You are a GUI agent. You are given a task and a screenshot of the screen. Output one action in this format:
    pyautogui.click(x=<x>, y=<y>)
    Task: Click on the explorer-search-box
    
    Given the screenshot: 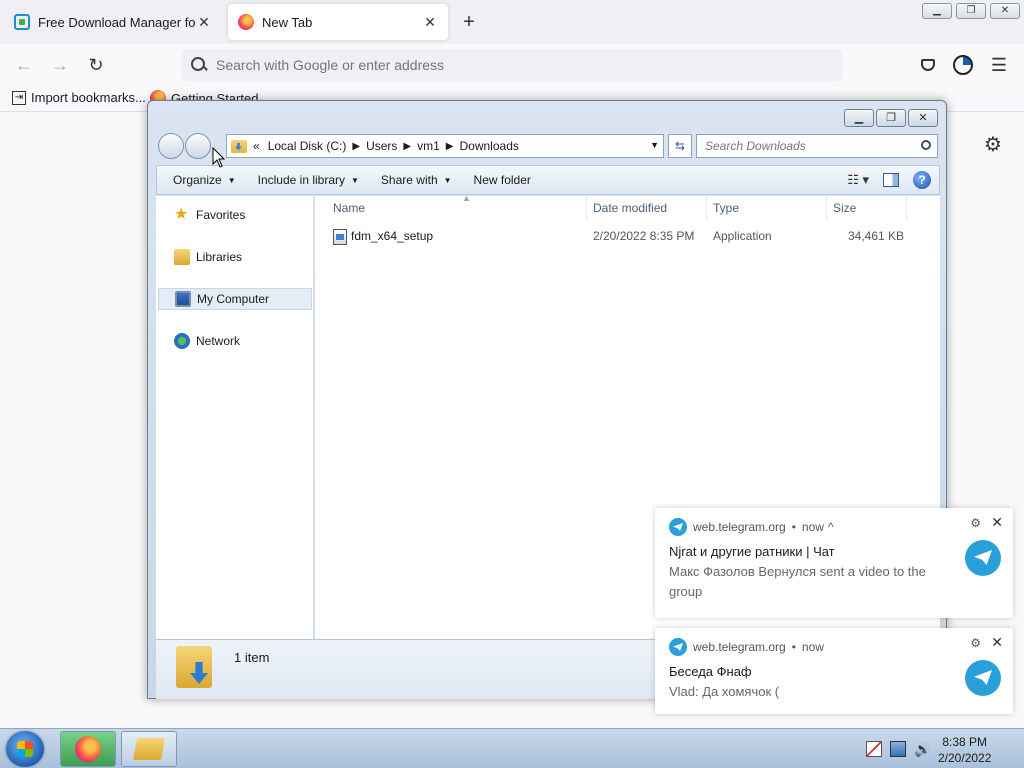 What is the action you would take?
    pyautogui.click(x=817, y=146)
    